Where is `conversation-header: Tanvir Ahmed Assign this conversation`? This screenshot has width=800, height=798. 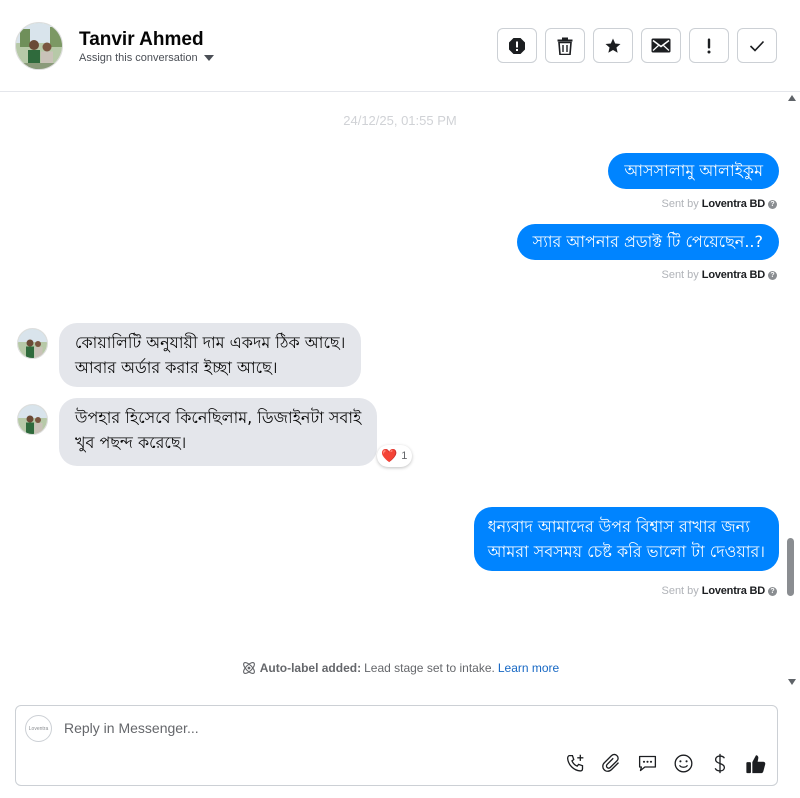
conversation-header: Tanvir Ahmed Assign this conversation is located at coordinates (400, 46).